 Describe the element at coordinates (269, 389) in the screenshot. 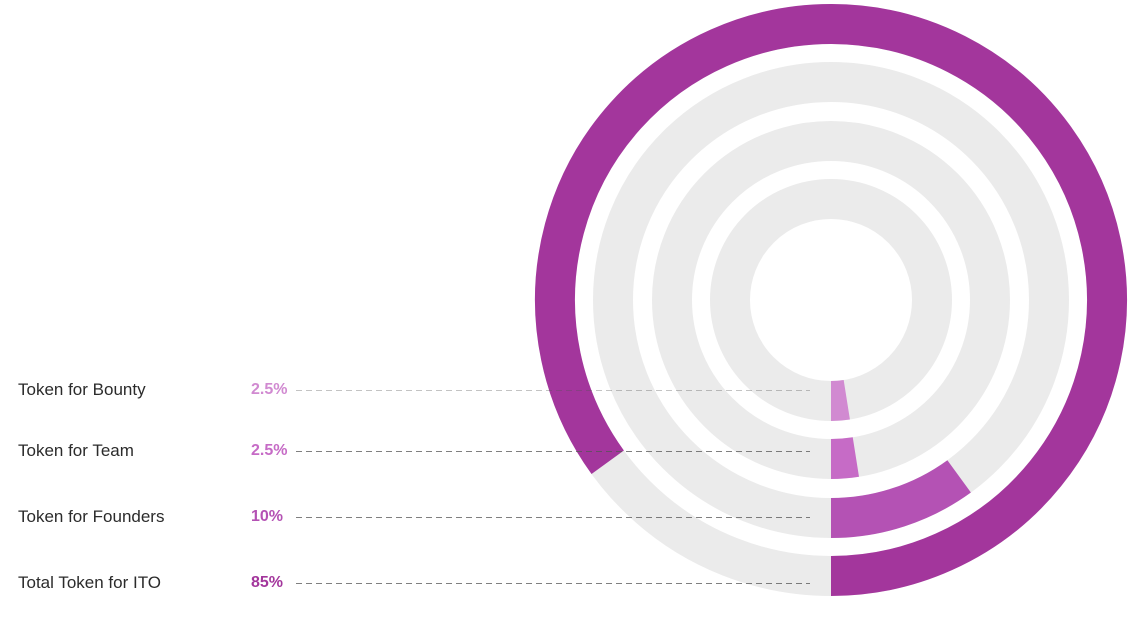

I see `legend-value-bounty: 2.5%` at that location.